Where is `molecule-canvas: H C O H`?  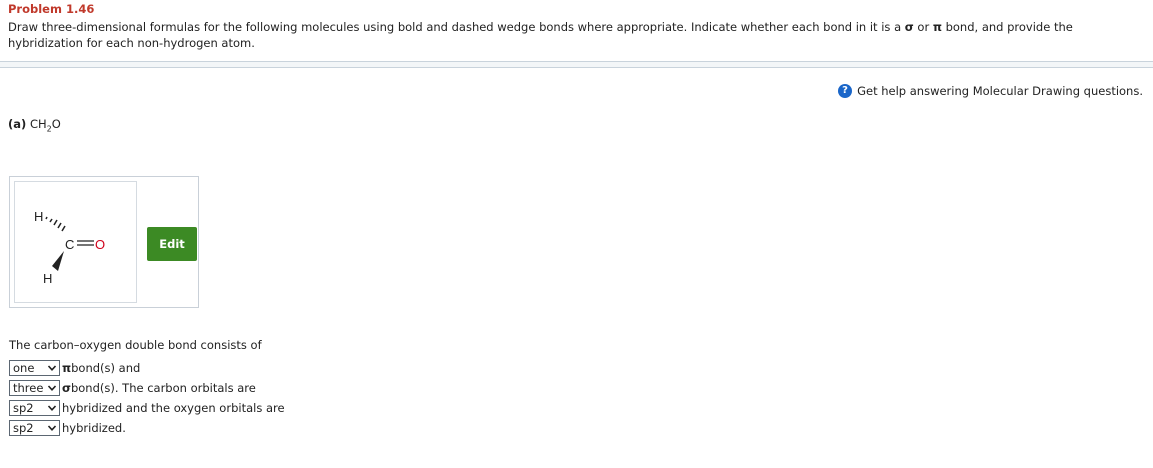
molecule-canvas: H C O H is located at coordinates (75, 242).